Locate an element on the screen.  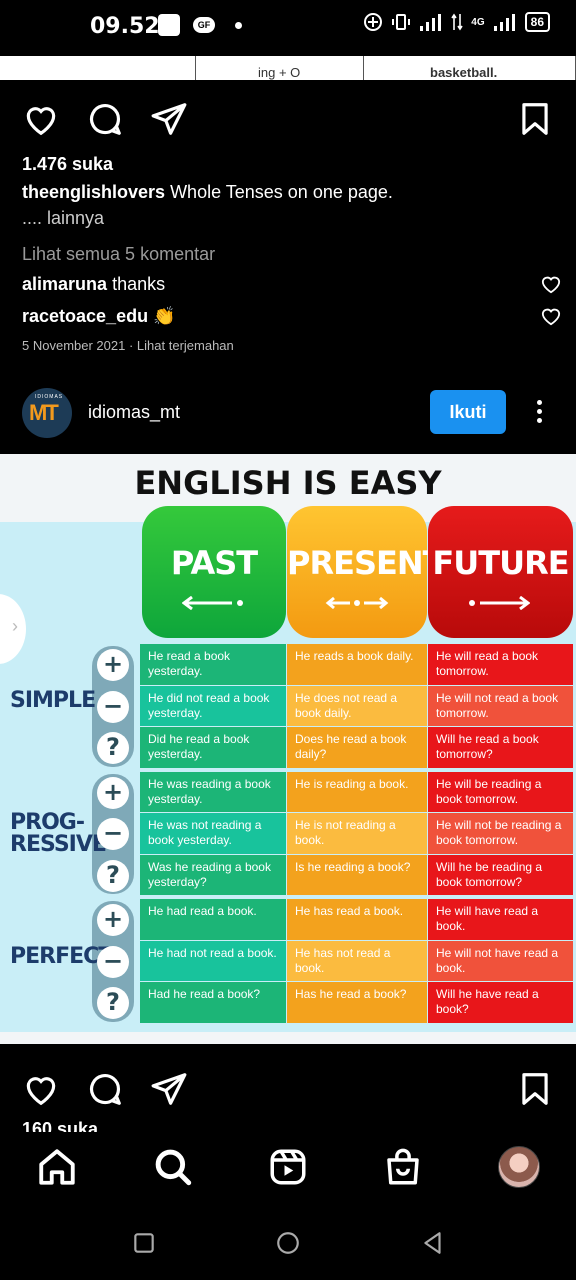
search-icon is located at coordinates (173, 1167).